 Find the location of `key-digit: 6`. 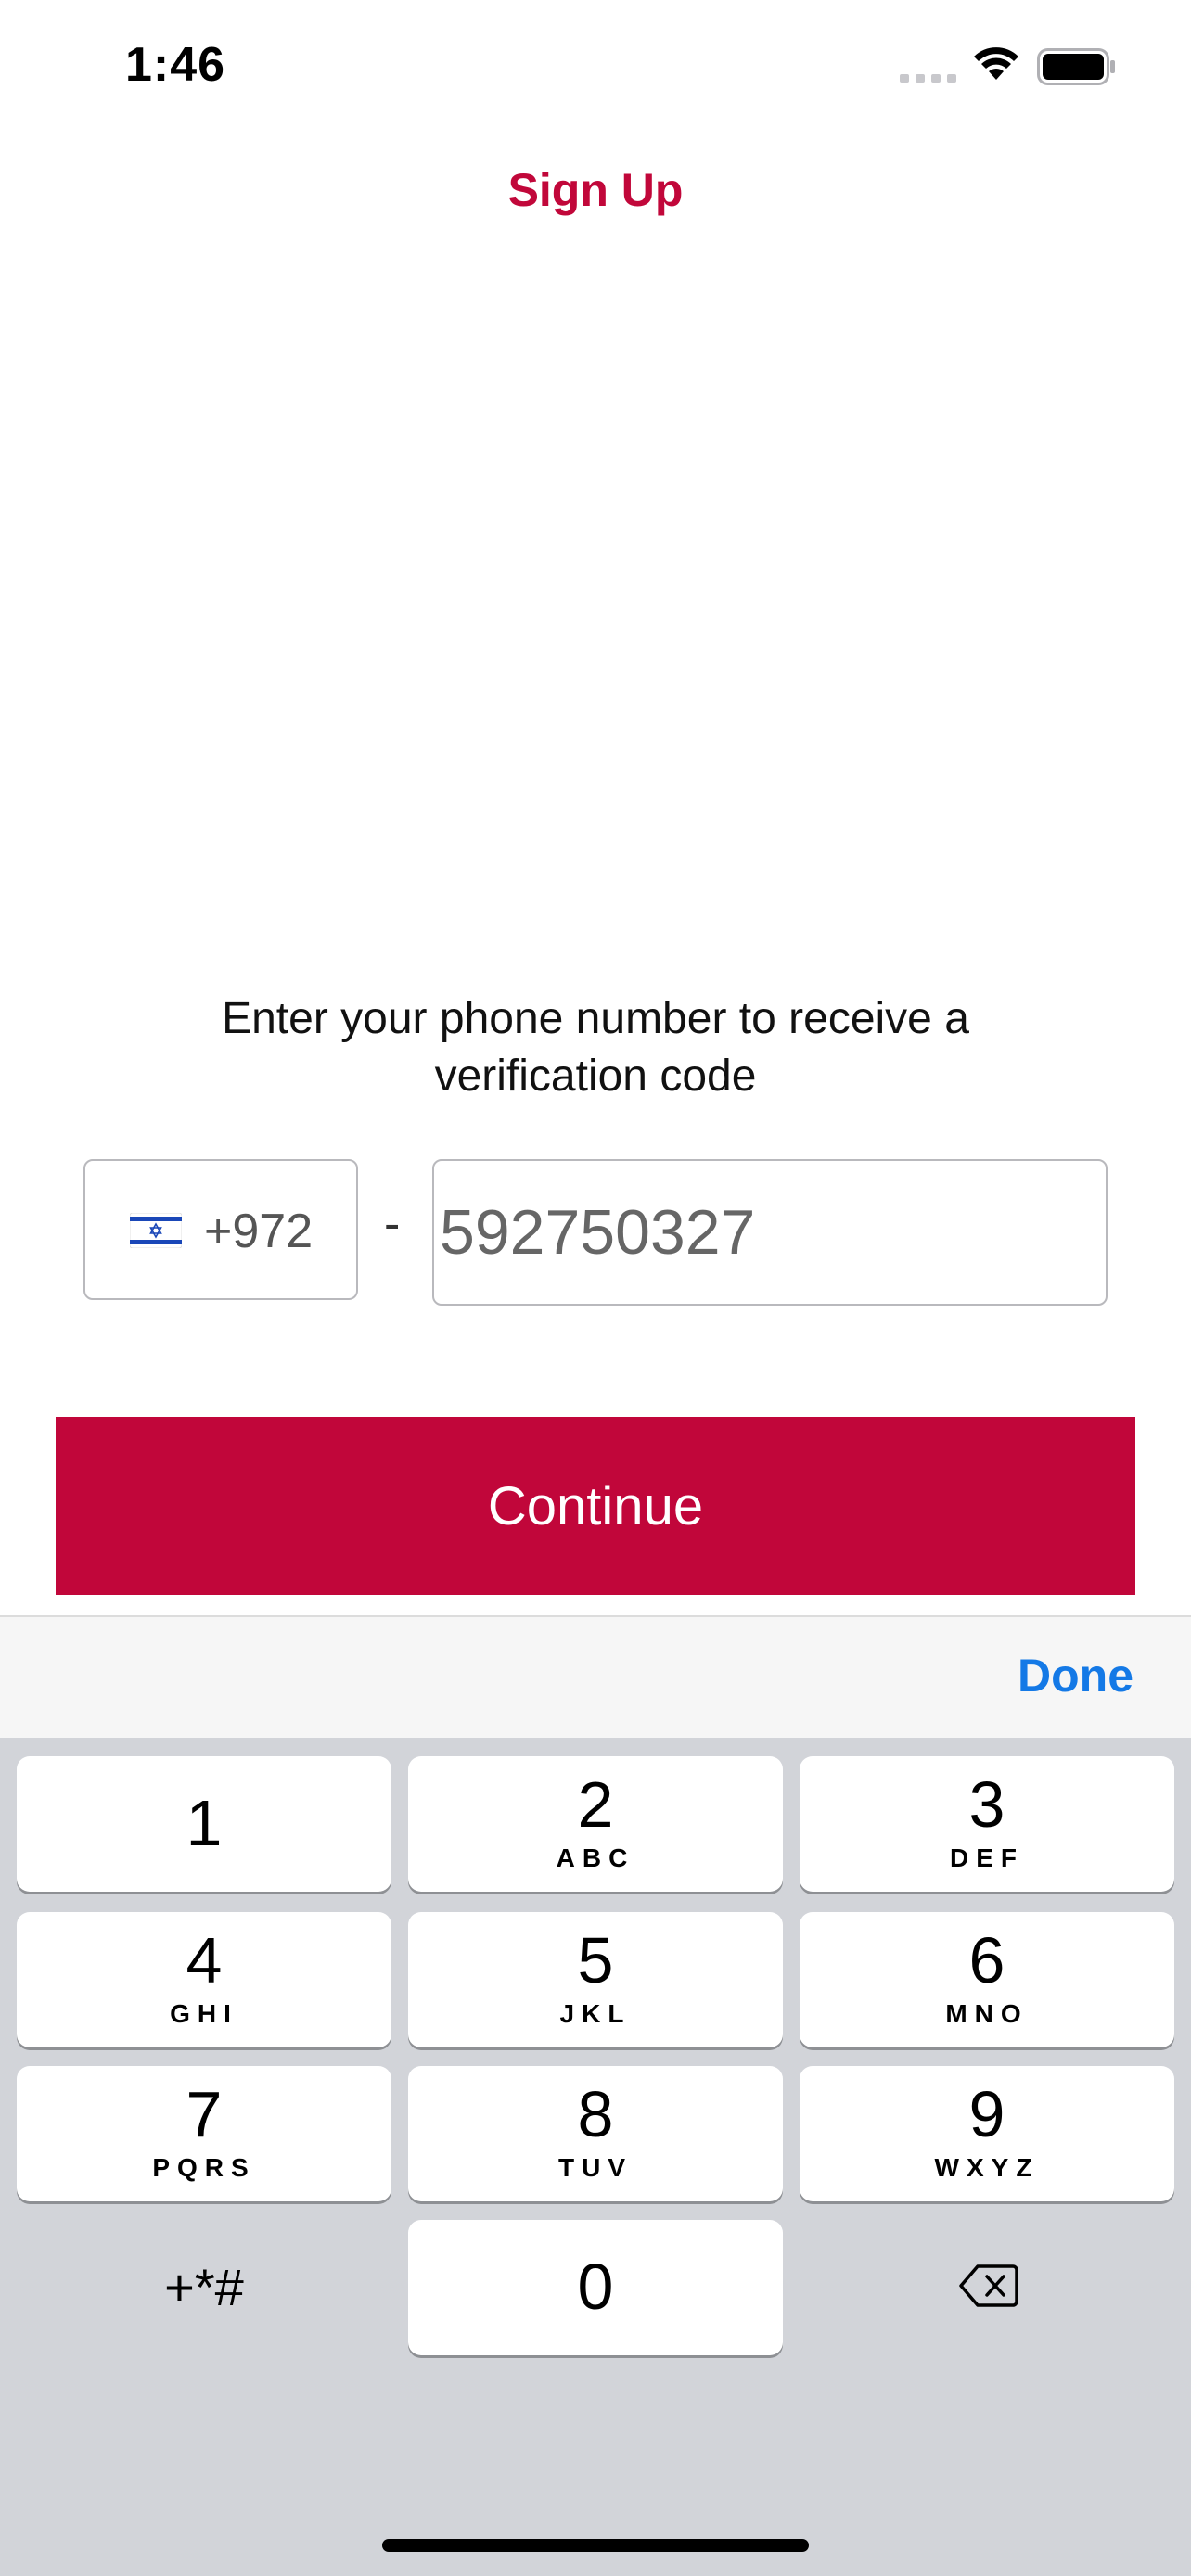

key-digit: 6 is located at coordinates (986, 1960).